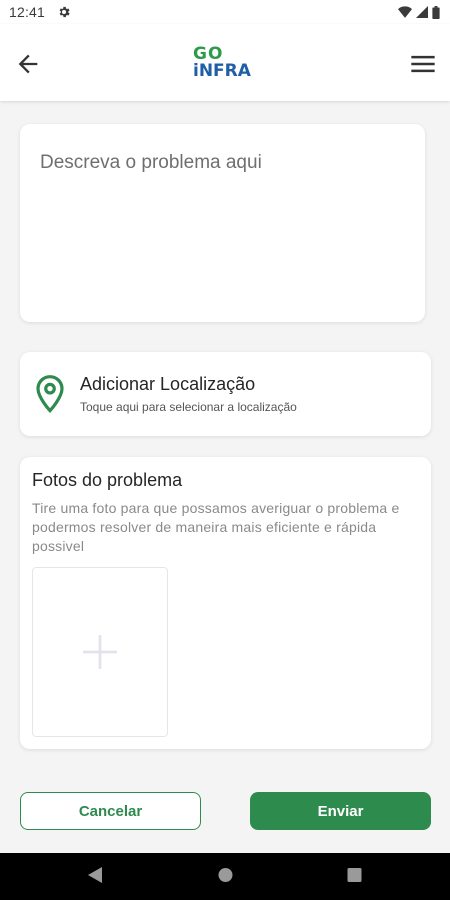  I want to click on battery-icon, so click(436, 12).